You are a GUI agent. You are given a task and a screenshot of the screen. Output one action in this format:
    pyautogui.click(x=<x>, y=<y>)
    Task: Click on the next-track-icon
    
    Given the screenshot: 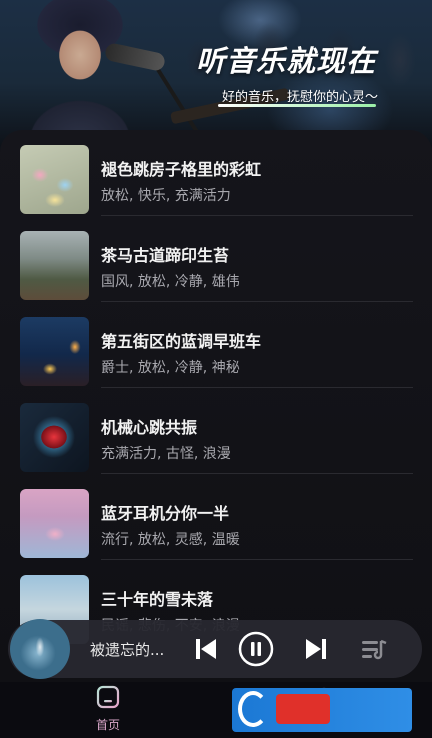 What is the action you would take?
    pyautogui.click(x=316, y=649)
    